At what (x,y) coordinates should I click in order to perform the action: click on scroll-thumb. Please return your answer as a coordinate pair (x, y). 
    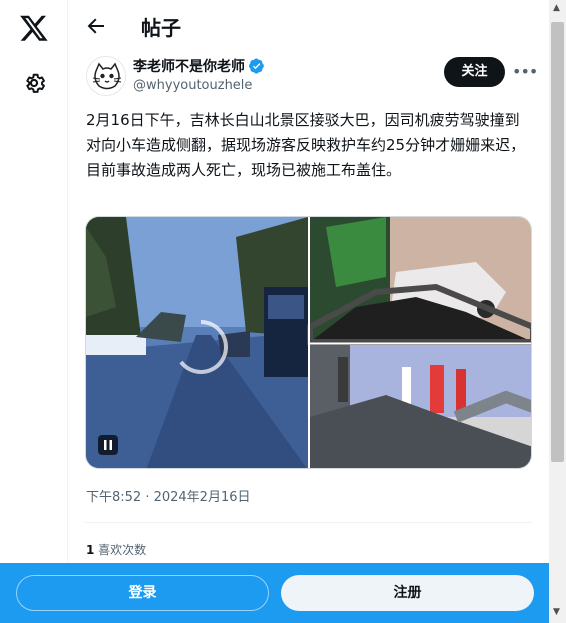
    Looking at the image, I should click on (557, 242).